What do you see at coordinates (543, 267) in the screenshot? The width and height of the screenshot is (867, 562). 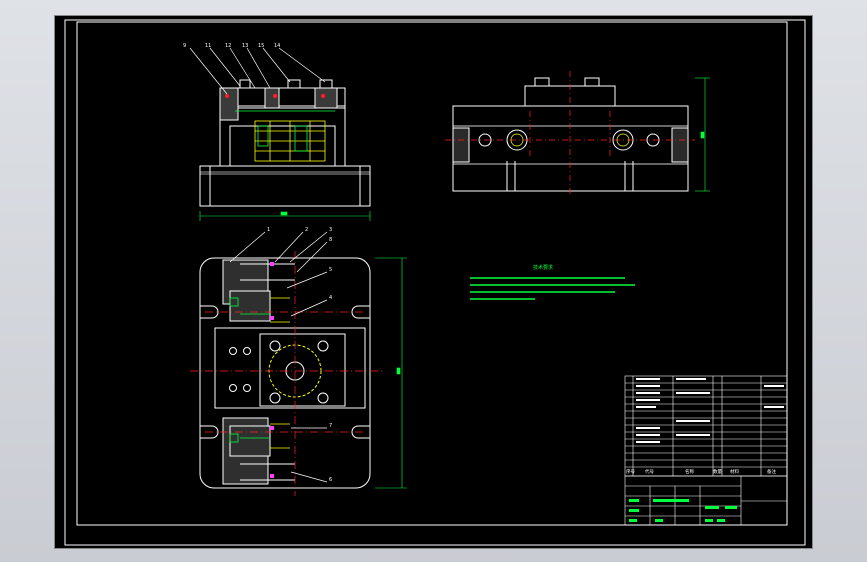 I see `tech-notes-title: 技术要求` at bounding box center [543, 267].